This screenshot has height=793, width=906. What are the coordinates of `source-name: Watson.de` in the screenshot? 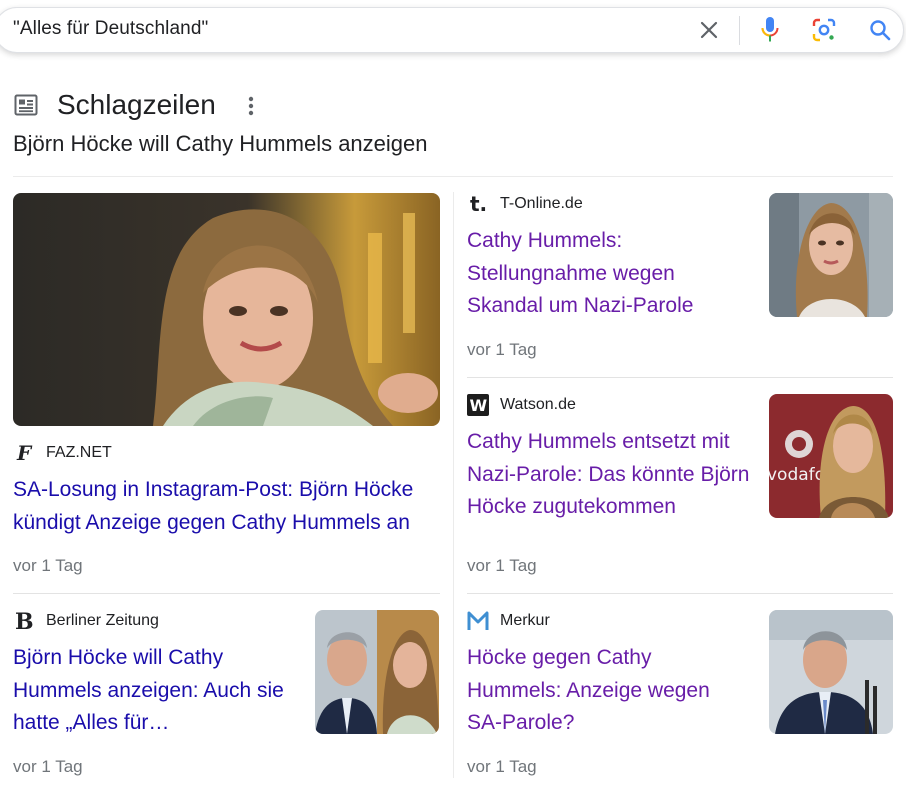 It's located at (538, 404).